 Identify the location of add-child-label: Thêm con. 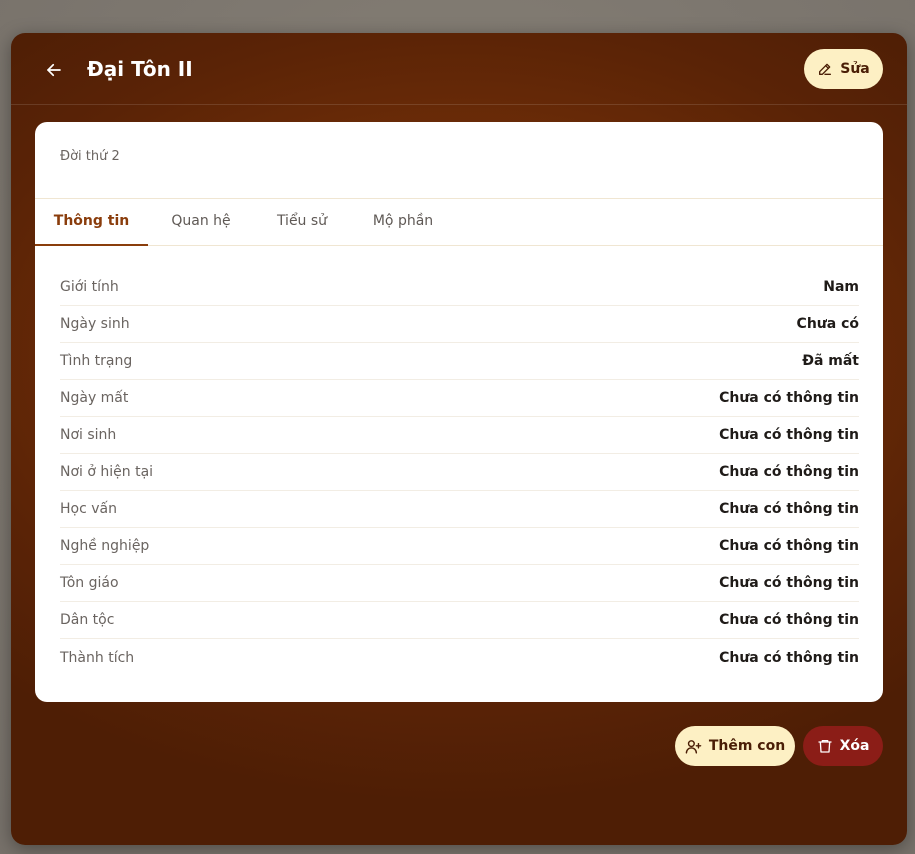
(747, 746).